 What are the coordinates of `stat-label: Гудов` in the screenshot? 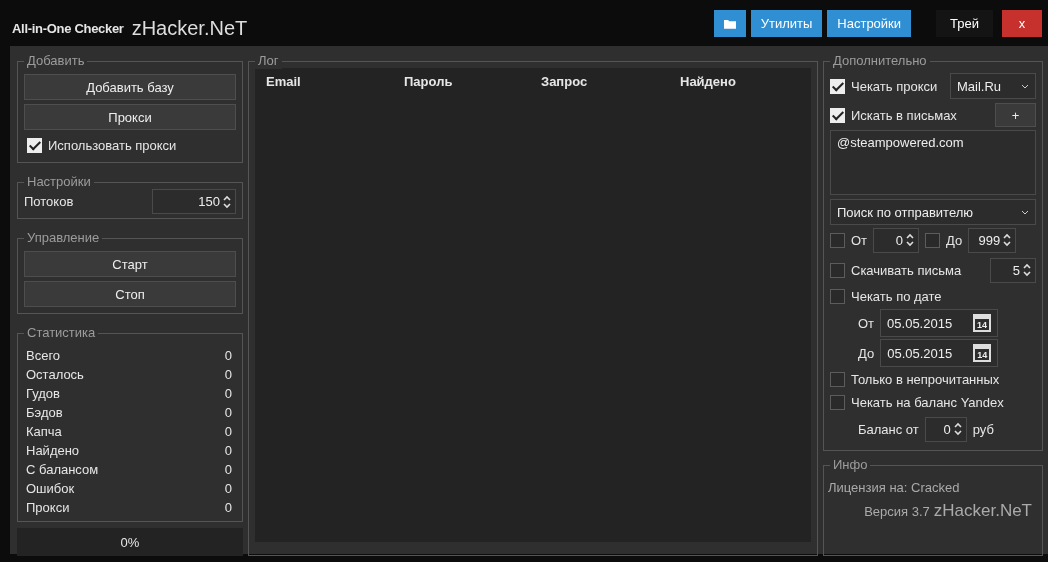 It's located at (43, 394).